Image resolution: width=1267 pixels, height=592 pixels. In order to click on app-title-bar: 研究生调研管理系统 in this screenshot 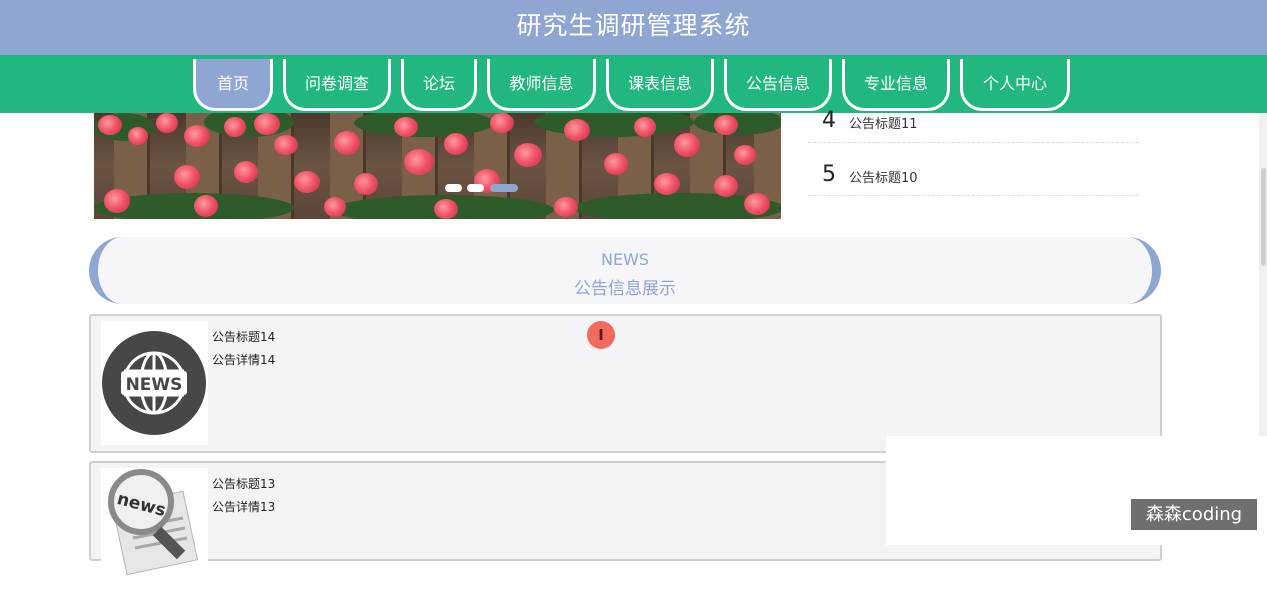, I will do `click(633, 27)`.